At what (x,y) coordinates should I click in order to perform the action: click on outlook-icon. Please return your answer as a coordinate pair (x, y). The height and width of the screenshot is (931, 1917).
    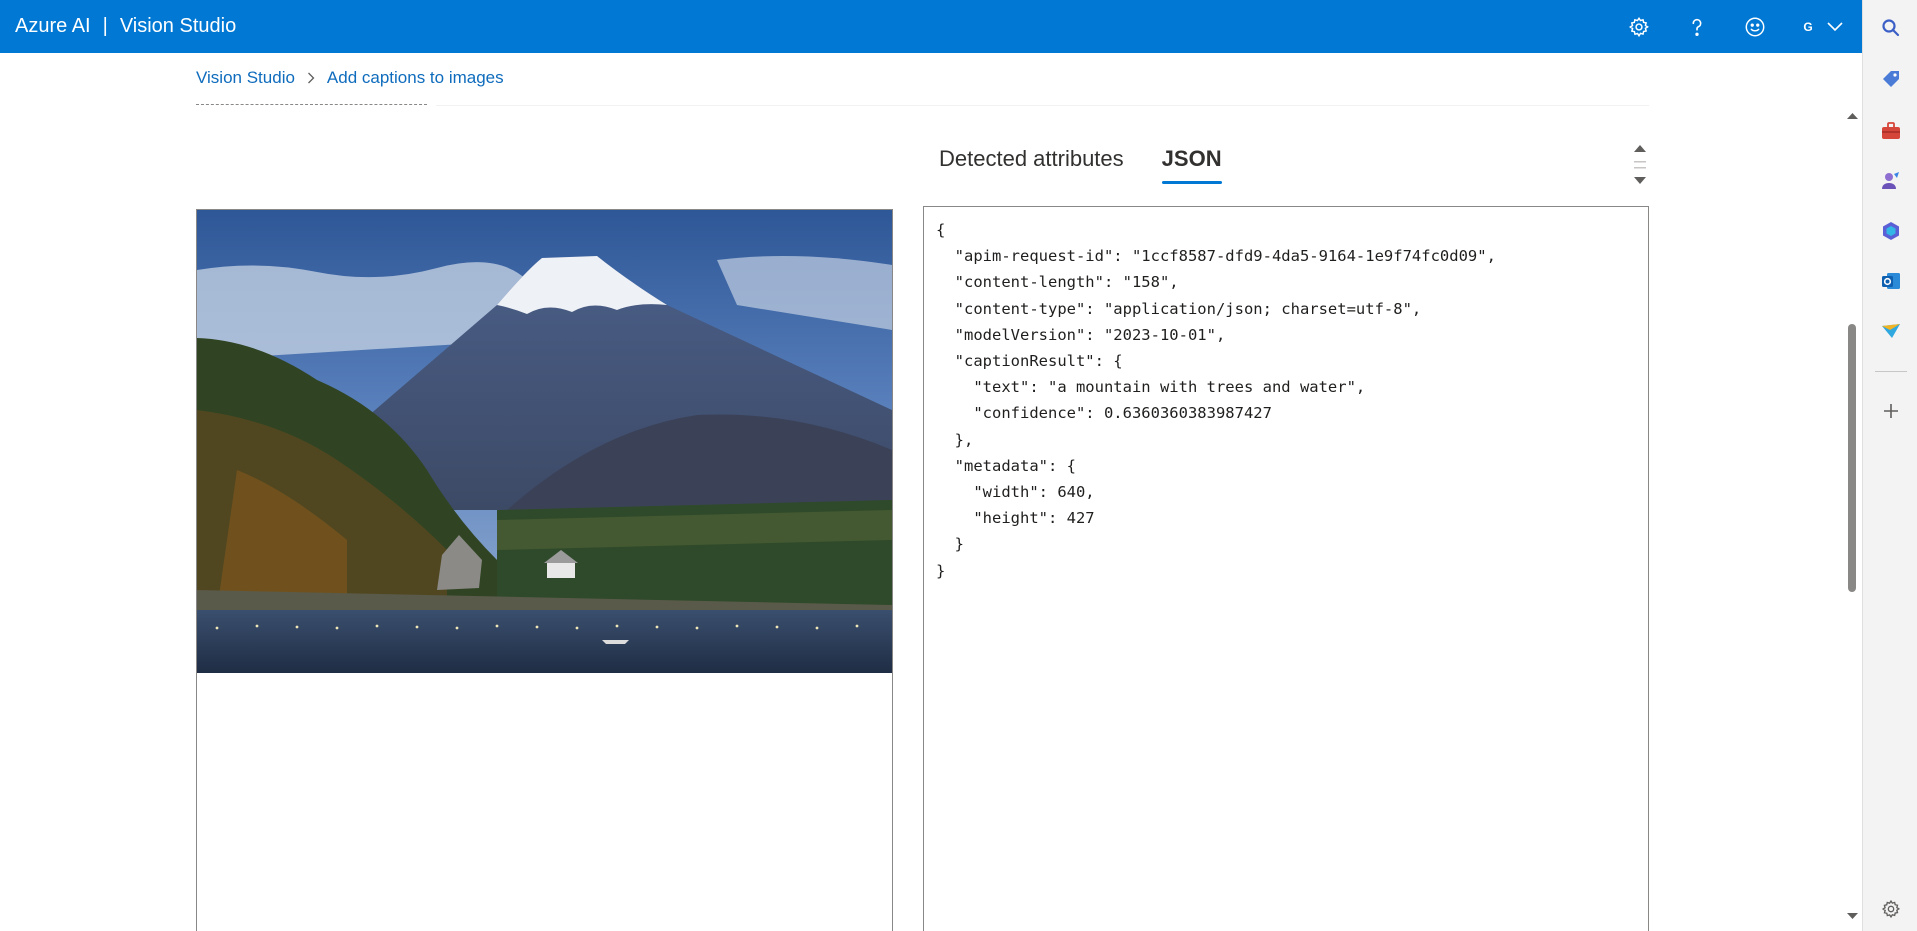
    Looking at the image, I should click on (1890, 281).